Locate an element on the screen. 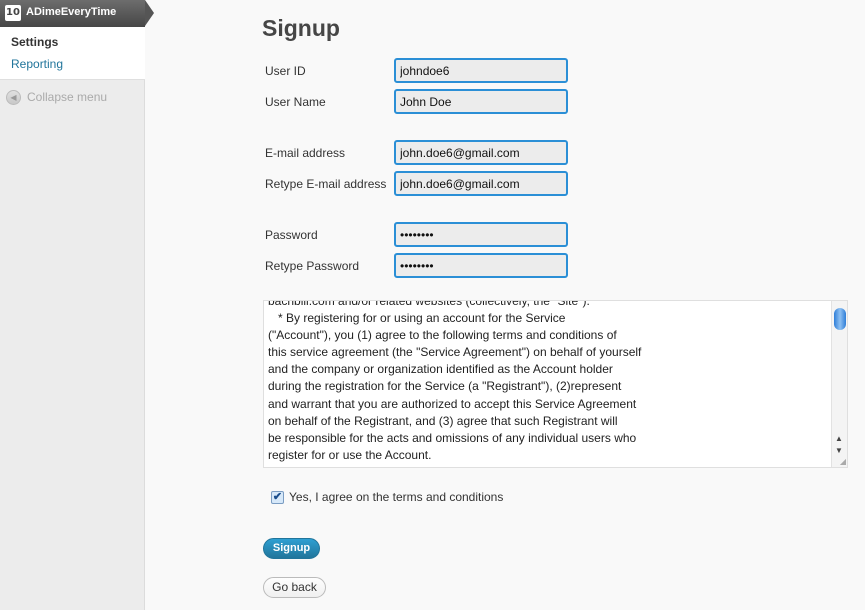 The image size is (865, 610). scroll-down-arrow-icon: ▼ is located at coordinates (839, 451).